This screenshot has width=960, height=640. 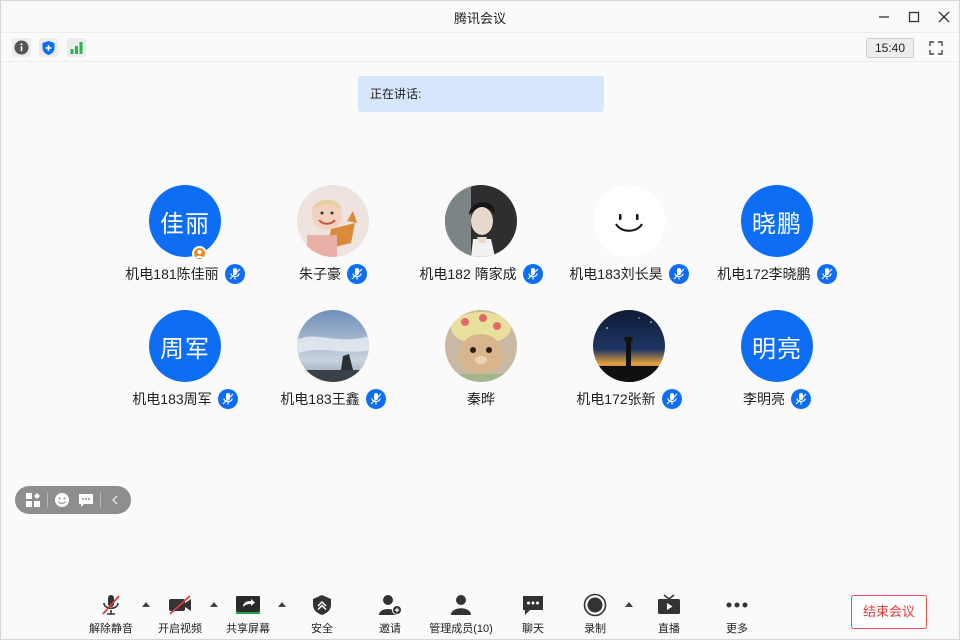 I want to click on participant-name-row: 机电172李晓鹏, so click(x=777, y=274).